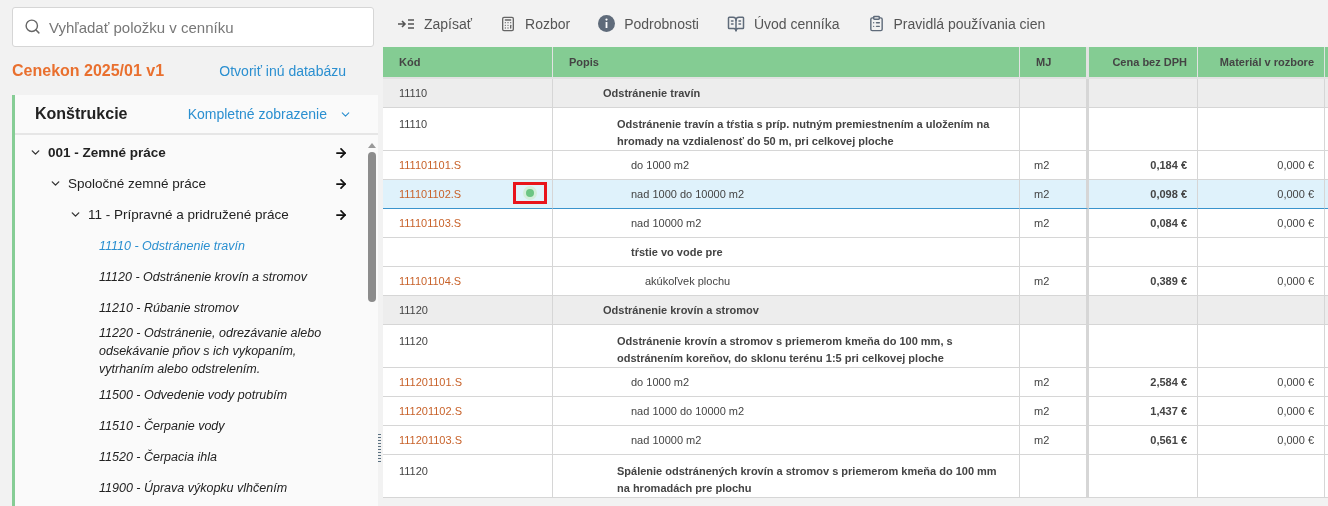 This screenshot has height=506, width=1328. Describe the element at coordinates (81, 114) in the screenshot. I see `panel-title: Konštrukcie` at that location.